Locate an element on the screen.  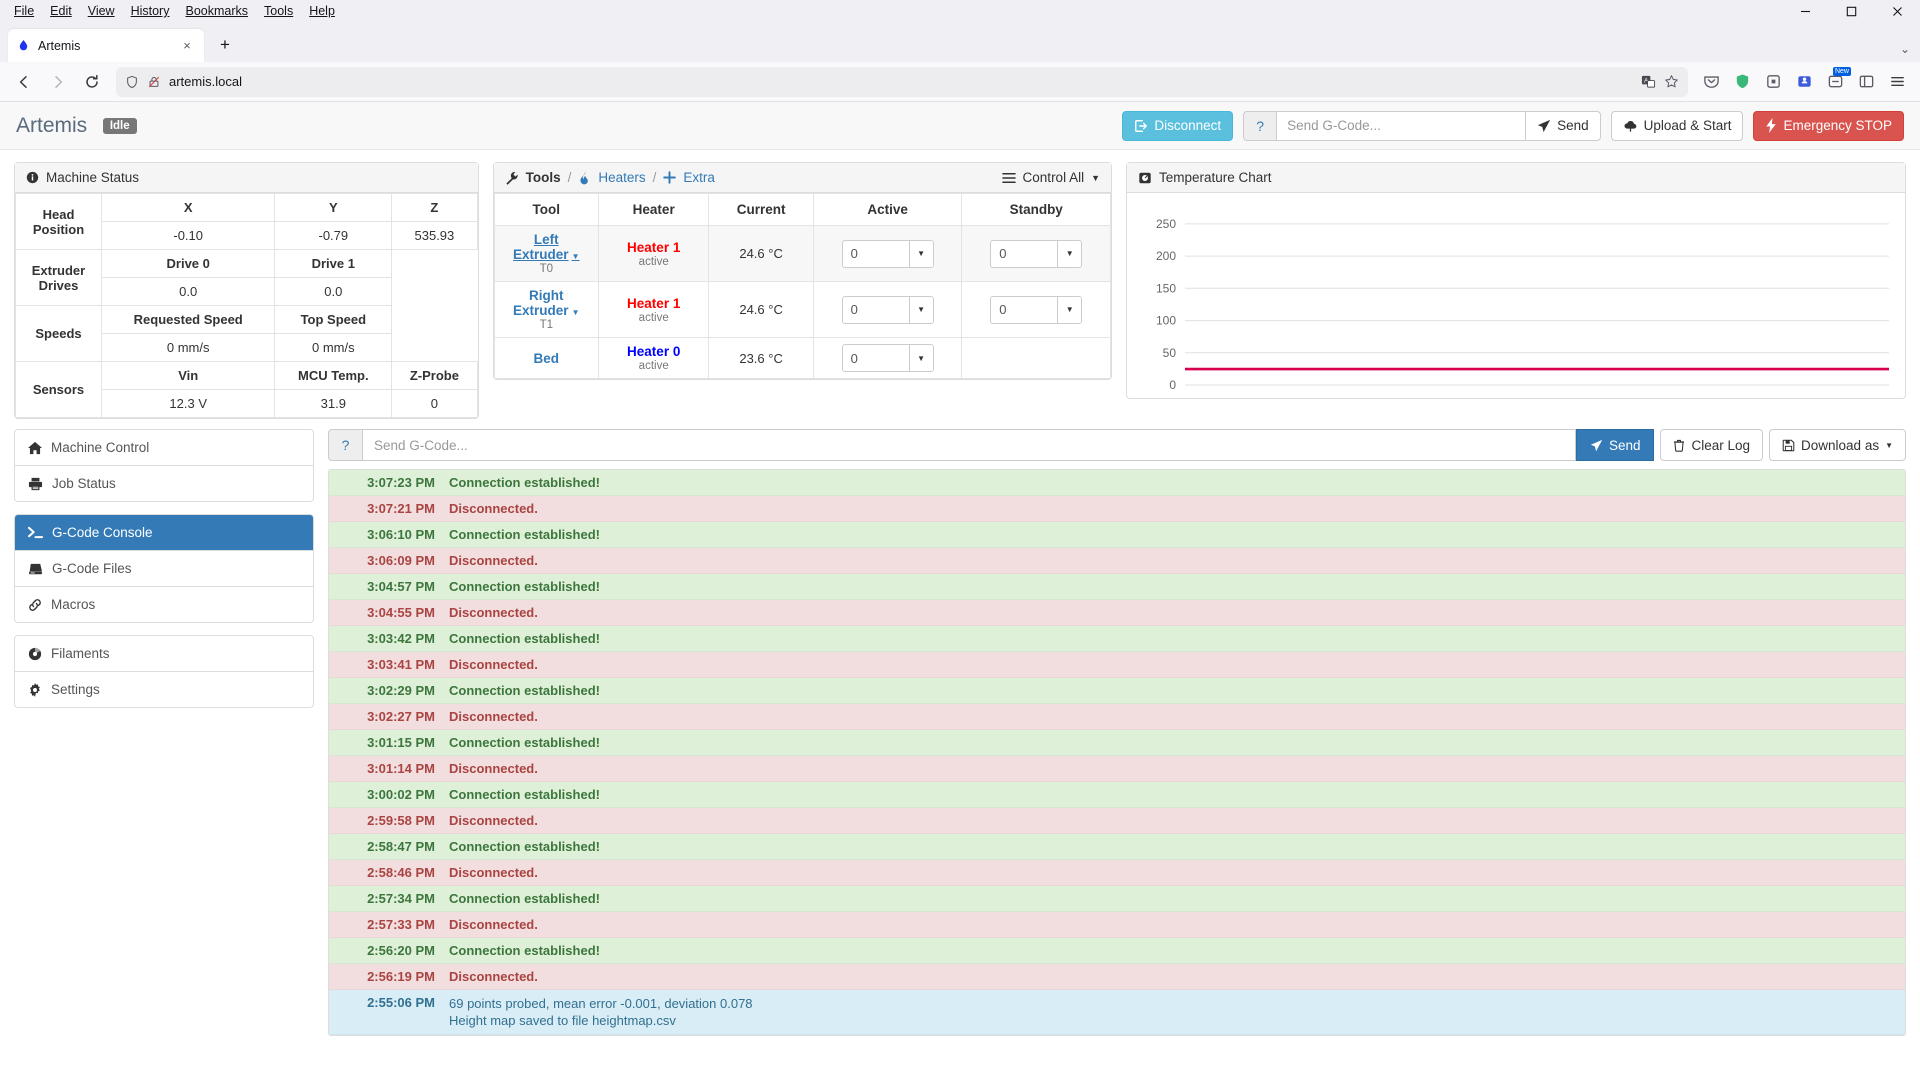
new-extension-icon: New is located at coordinates (1835, 81).